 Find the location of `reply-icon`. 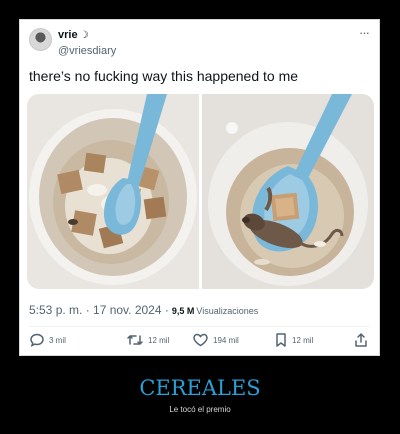

reply-icon is located at coordinates (37, 340).